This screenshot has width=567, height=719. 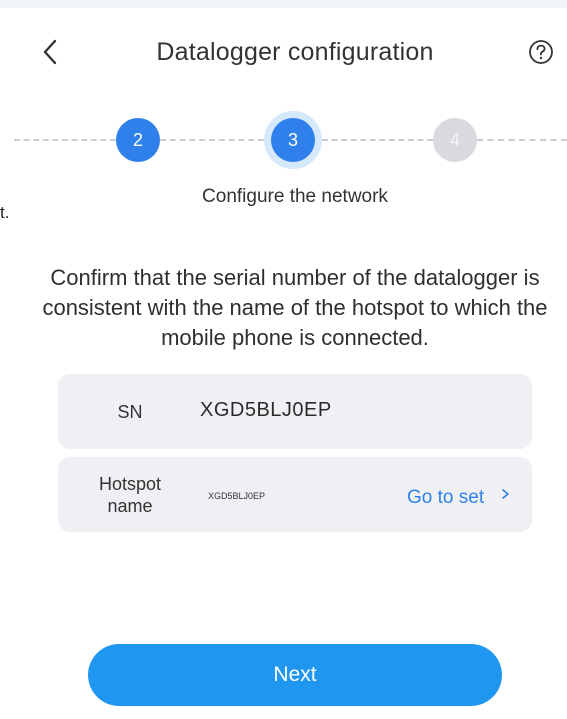 What do you see at coordinates (130, 412) in the screenshot?
I see `sn-label: SN` at bounding box center [130, 412].